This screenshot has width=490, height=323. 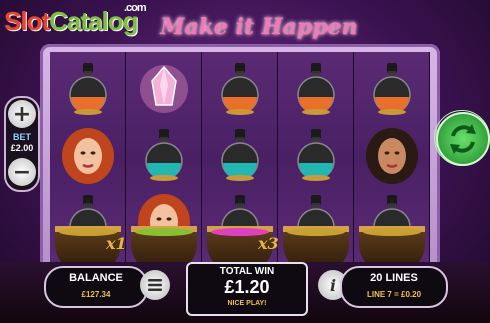 I want to click on woman-red-hair-icon, so click(x=87, y=156).